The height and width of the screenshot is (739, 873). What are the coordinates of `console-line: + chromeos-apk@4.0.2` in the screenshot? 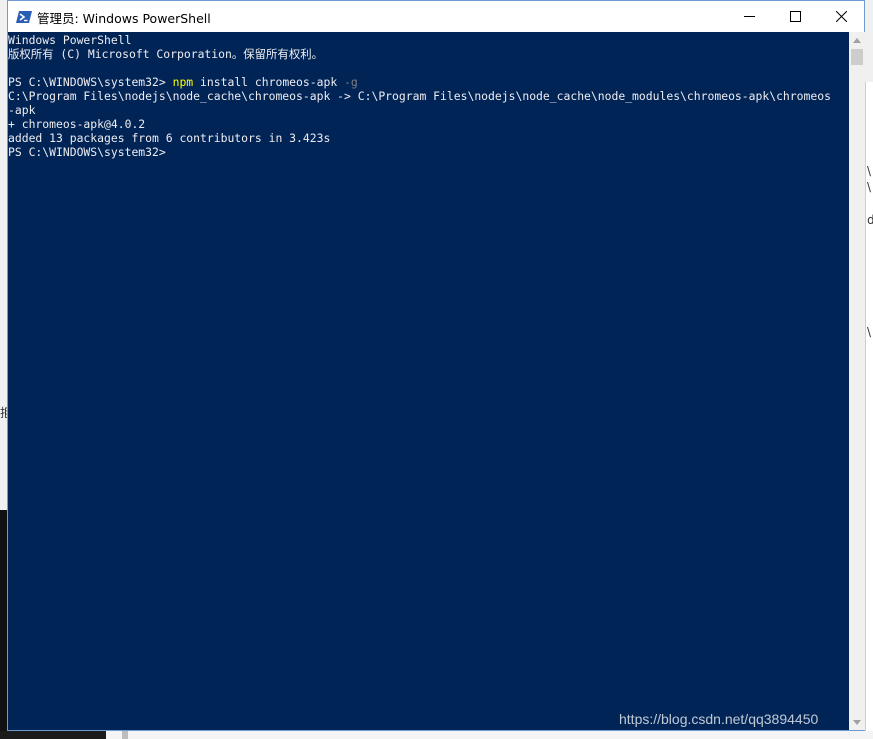 It's located at (428, 124).